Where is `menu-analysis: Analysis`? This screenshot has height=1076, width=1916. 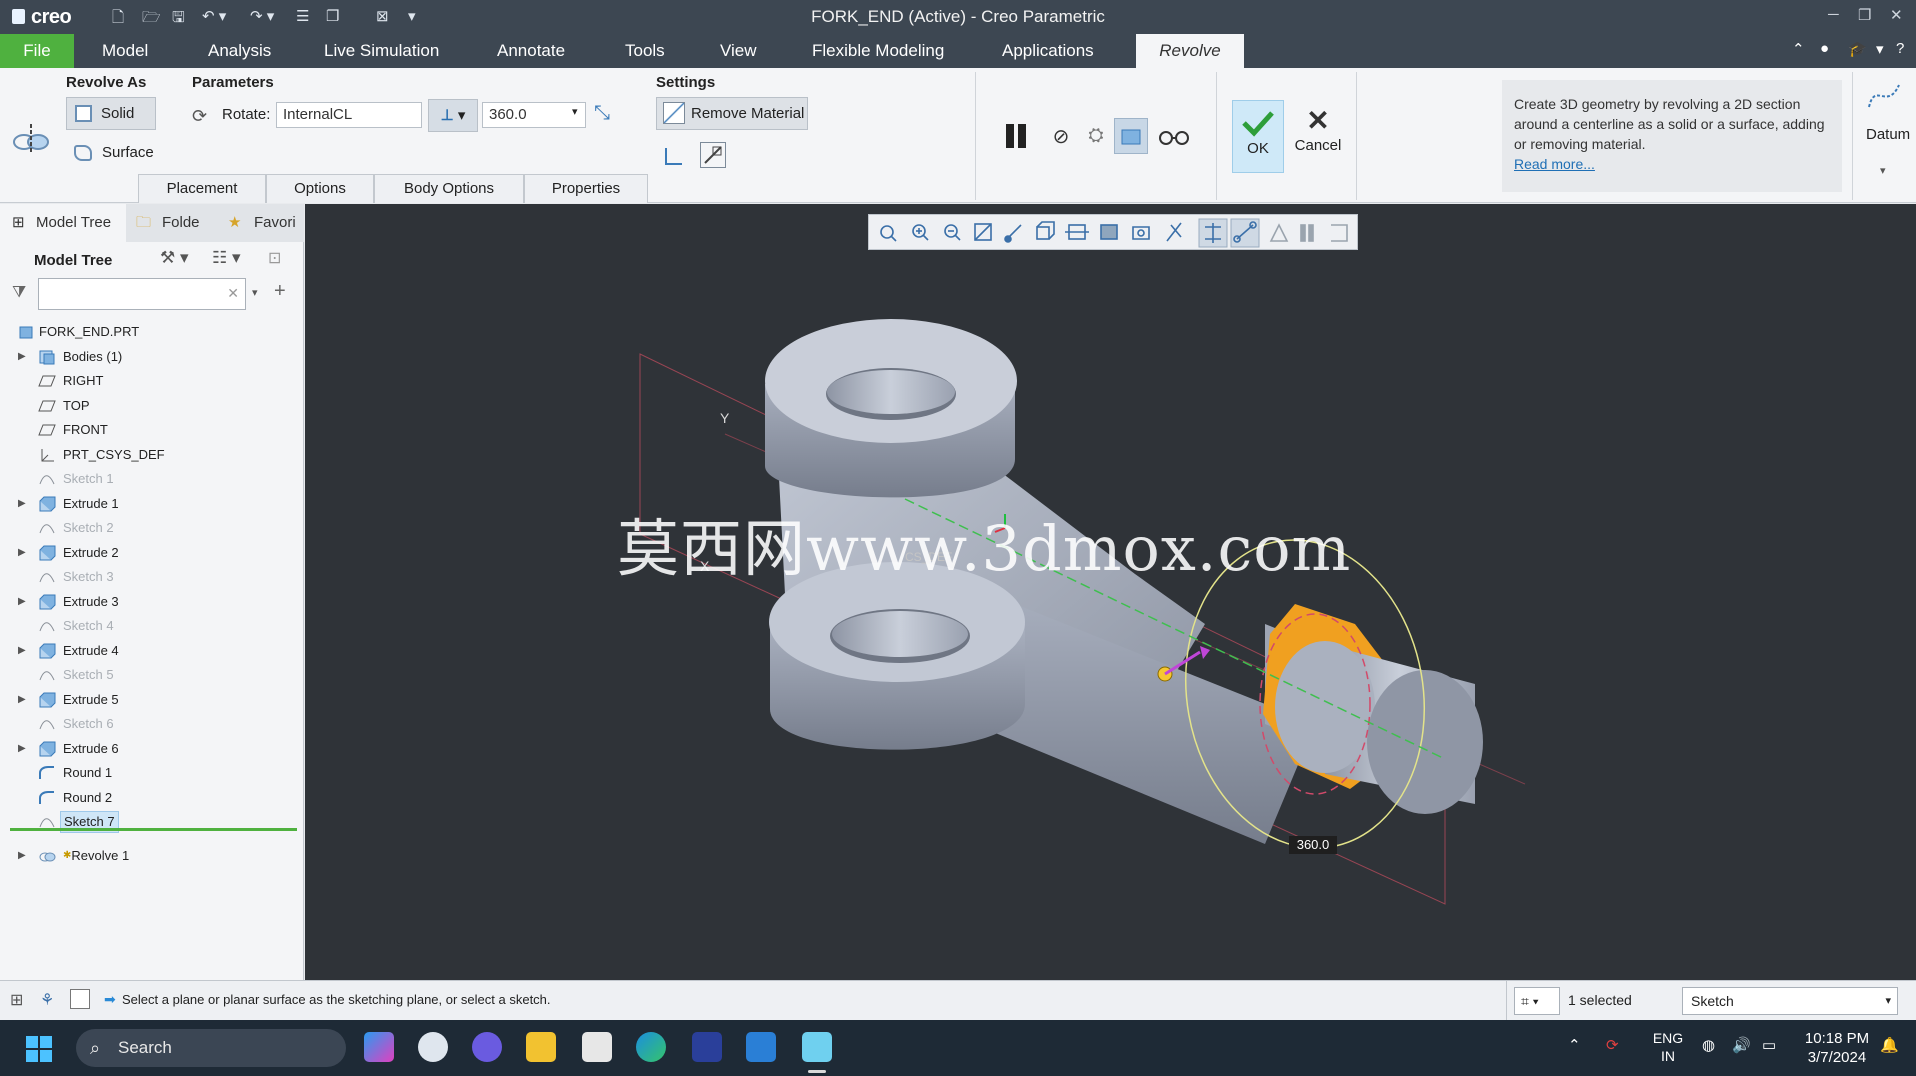
menu-analysis: Analysis is located at coordinates (239, 51).